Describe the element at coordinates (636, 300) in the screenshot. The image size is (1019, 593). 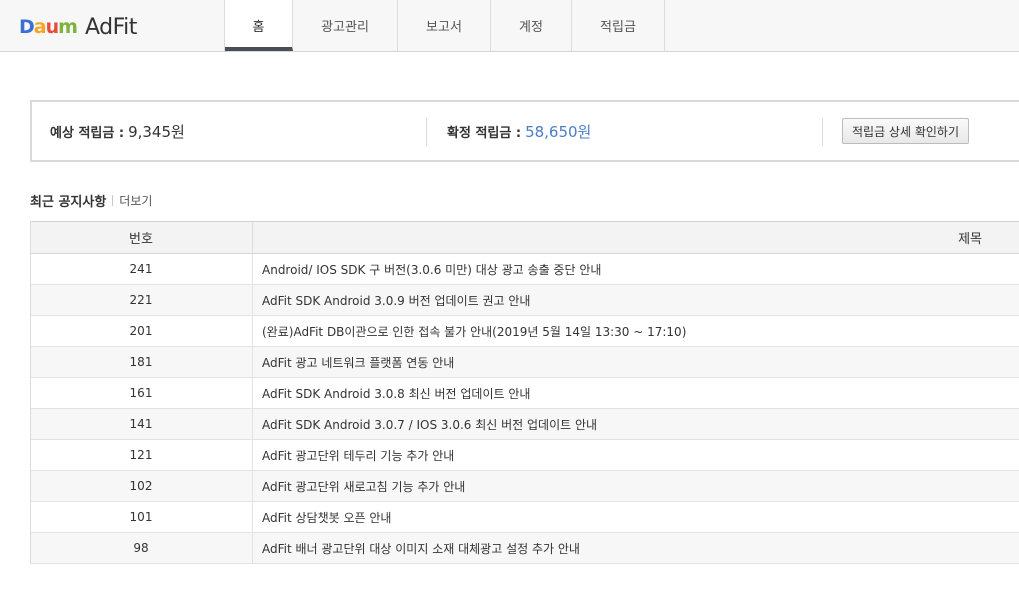
I see `notice-title-link: AdFit SDK Android 3.0.9 버전 업데이트 권고 안내` at that location.